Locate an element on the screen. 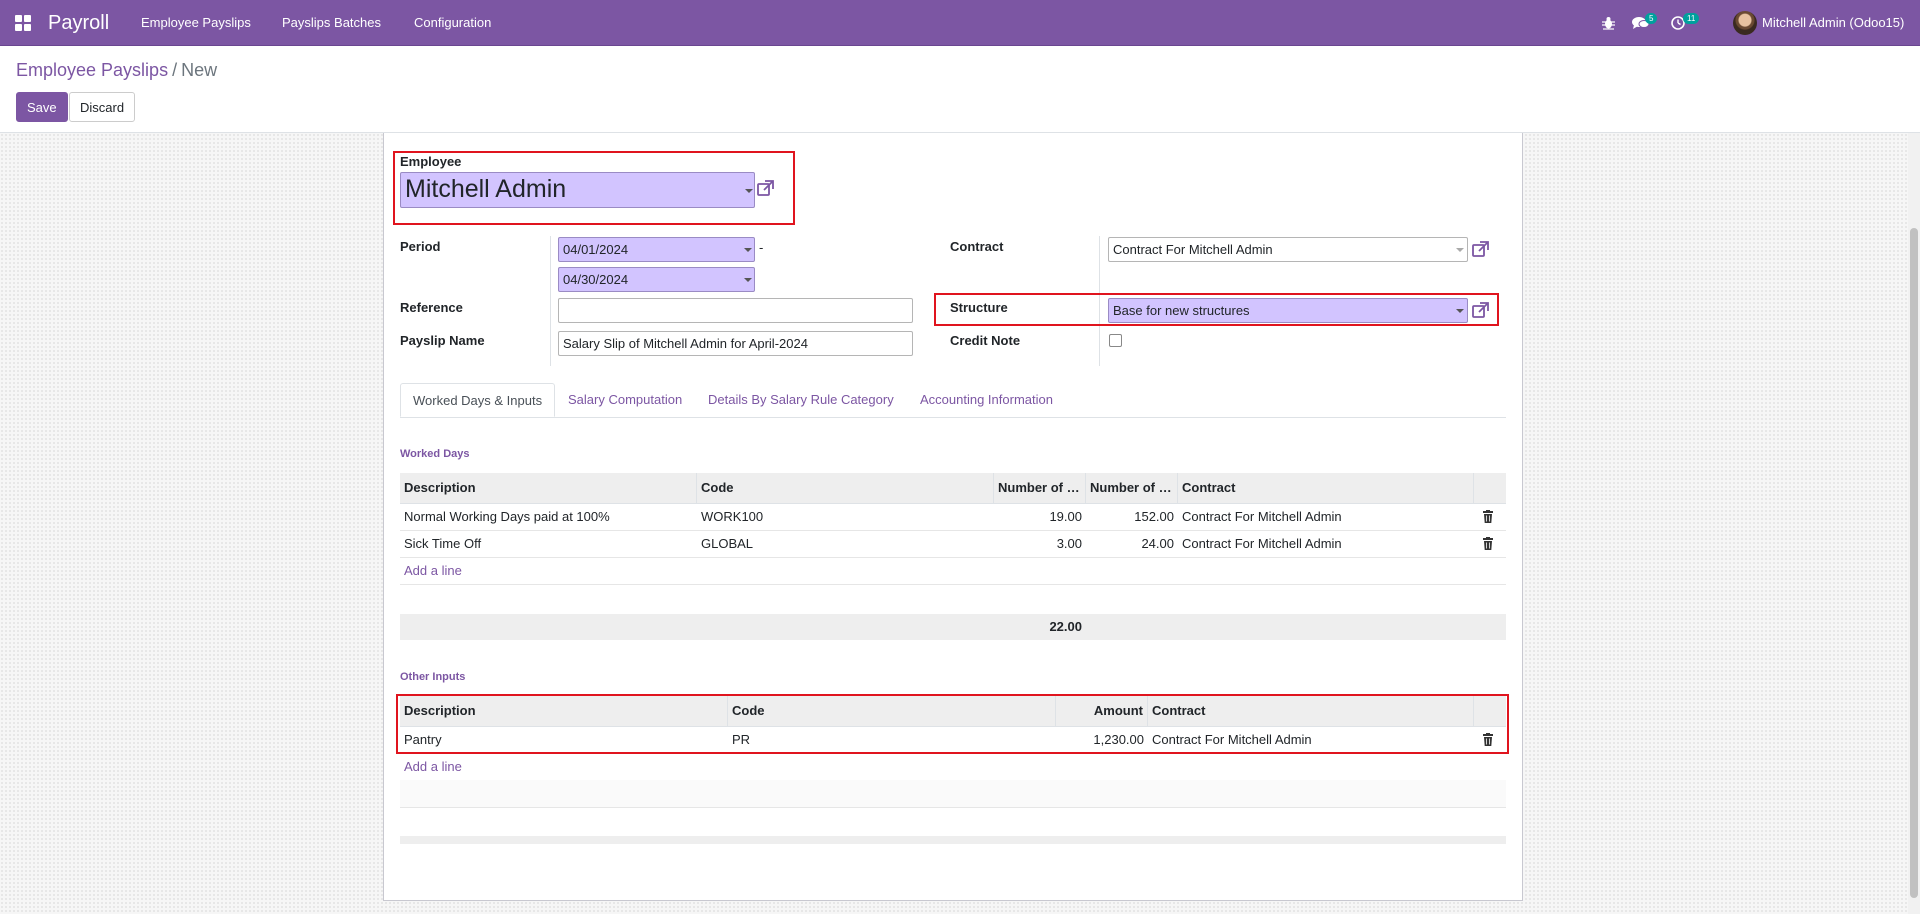 Image resolution: width=1920 pixels, height=914 pixels. other-inputs-header: Description Code Amount Contract is located at coordinates (953, 711).